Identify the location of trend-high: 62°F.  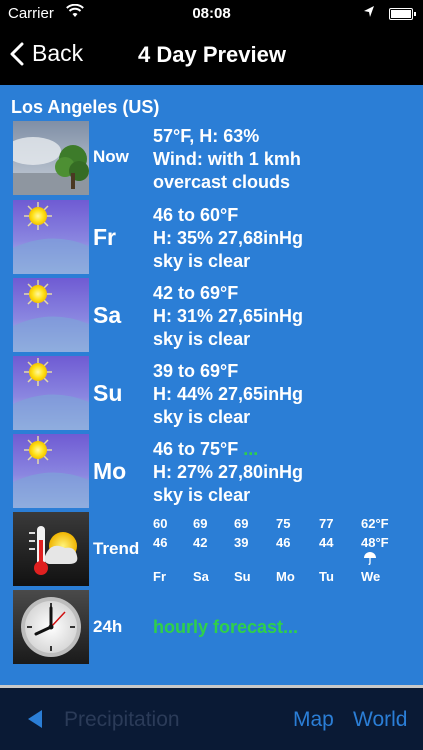
(375, 523).